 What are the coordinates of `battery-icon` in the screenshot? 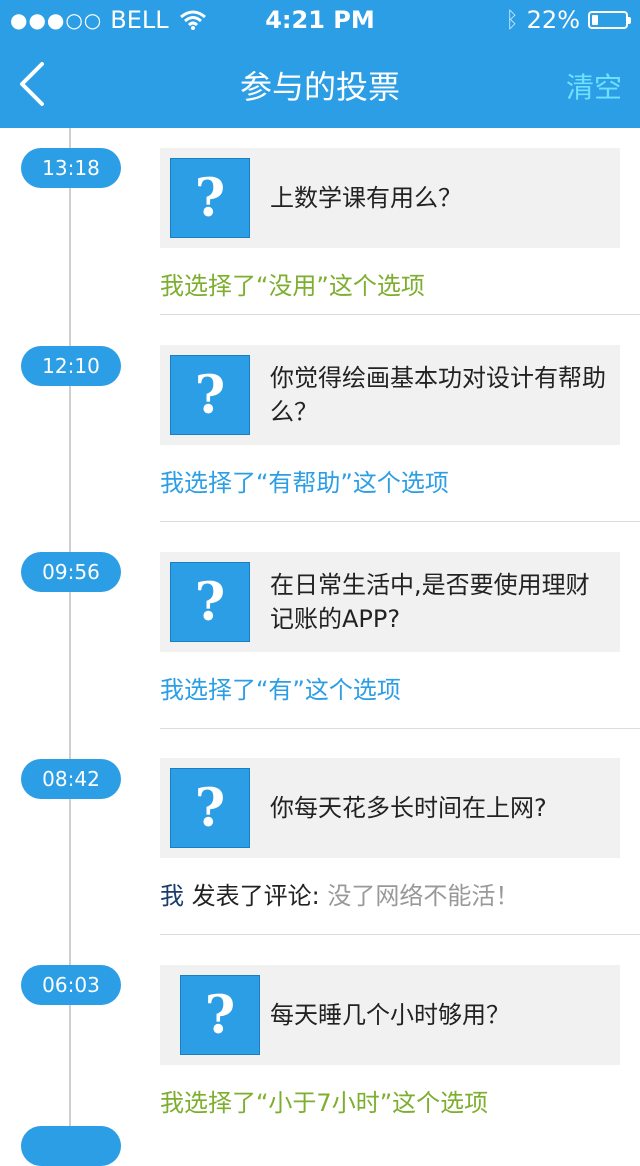 It's located at (609, 20).